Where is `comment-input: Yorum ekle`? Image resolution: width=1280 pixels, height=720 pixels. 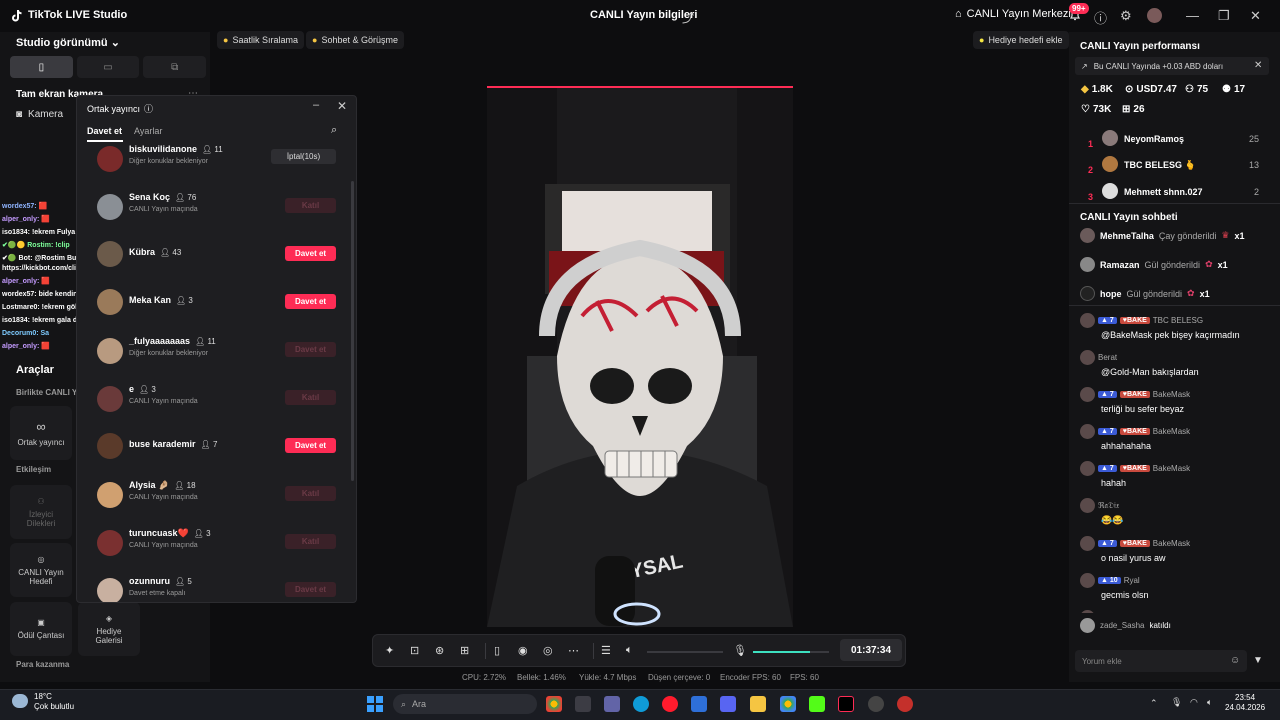 comment-input: Yorum ekle is located at coordinates (1161, 661).